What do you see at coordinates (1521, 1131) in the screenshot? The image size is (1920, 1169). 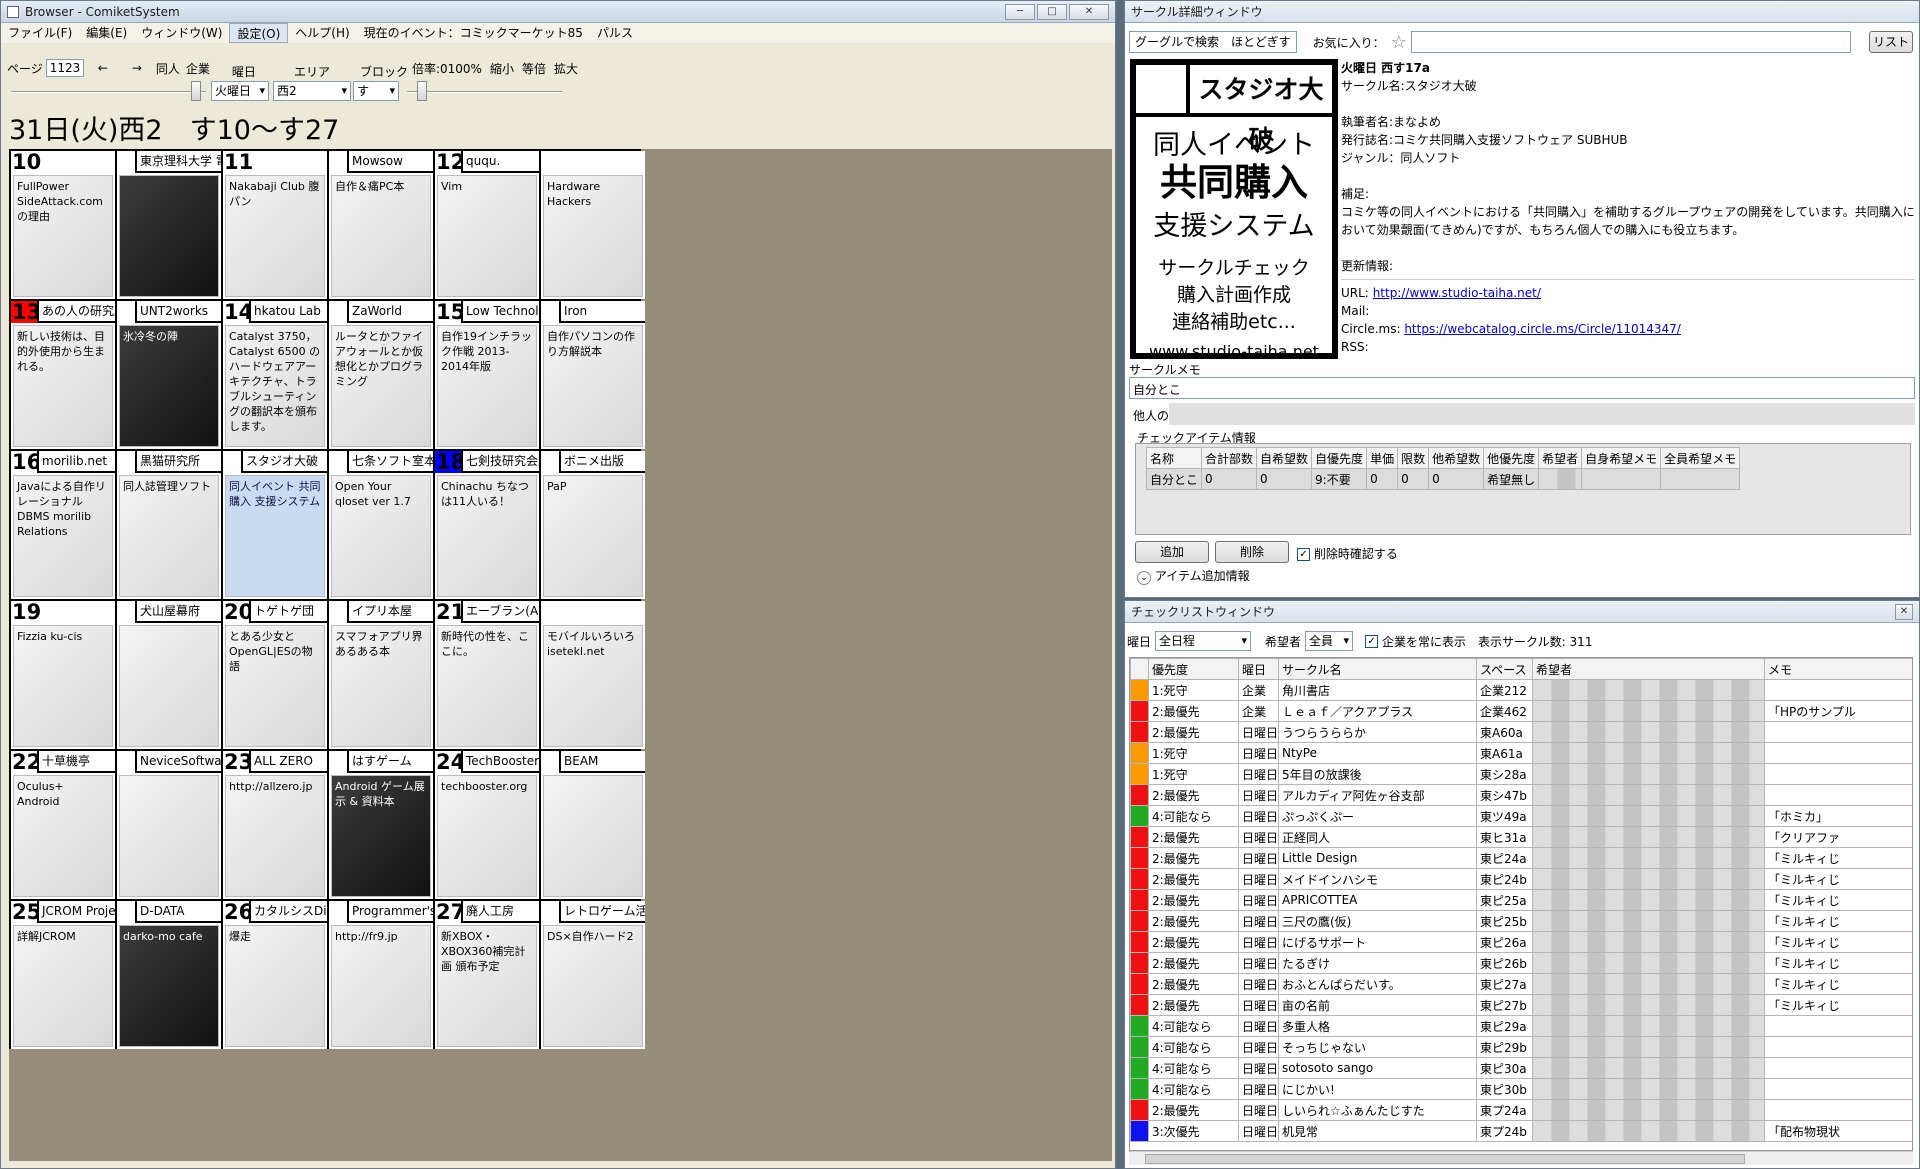 I see `checklist-row: 3:次優先 日曜日 机見常 東プ24b 「配布物現状` at bounding box center [1521, 1131].